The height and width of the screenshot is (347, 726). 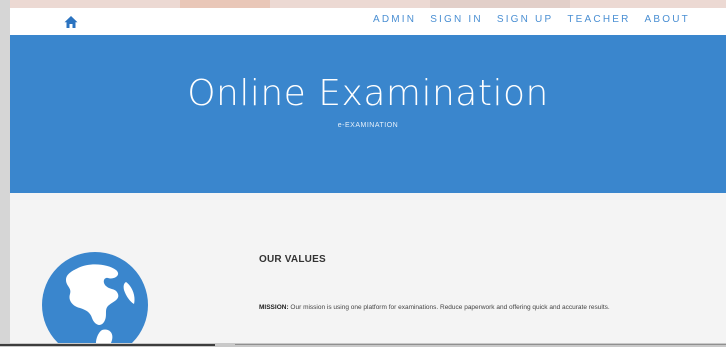 I want to click on nav-about-link: ABOUT, so click(x=667, y=19).